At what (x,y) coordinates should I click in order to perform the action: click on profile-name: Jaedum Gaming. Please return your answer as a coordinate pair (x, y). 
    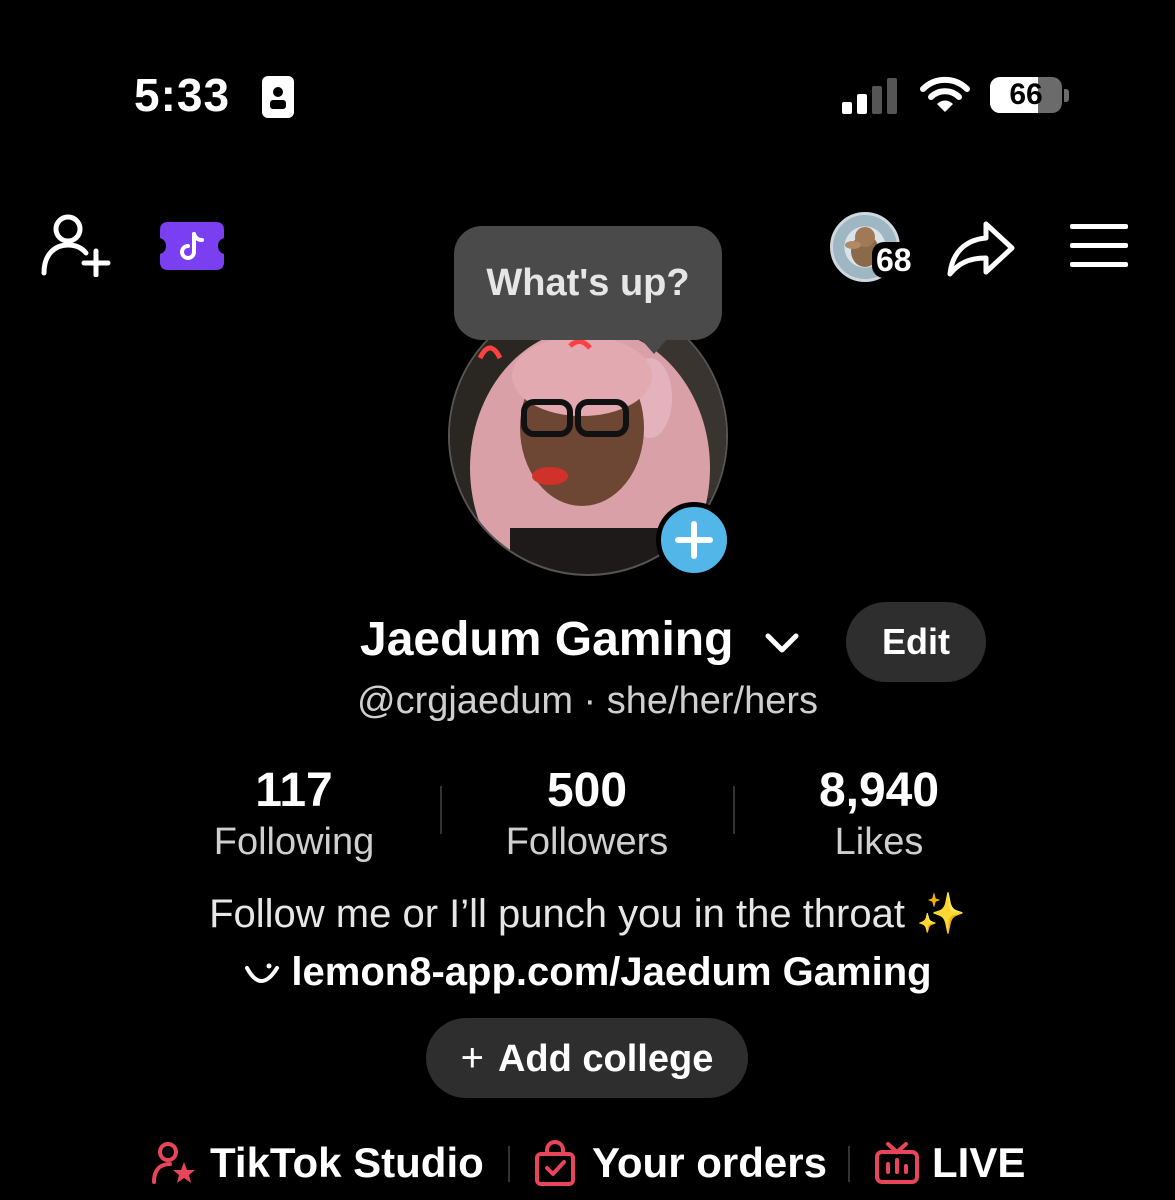
    Looking at the image, I should click on (546, 639).